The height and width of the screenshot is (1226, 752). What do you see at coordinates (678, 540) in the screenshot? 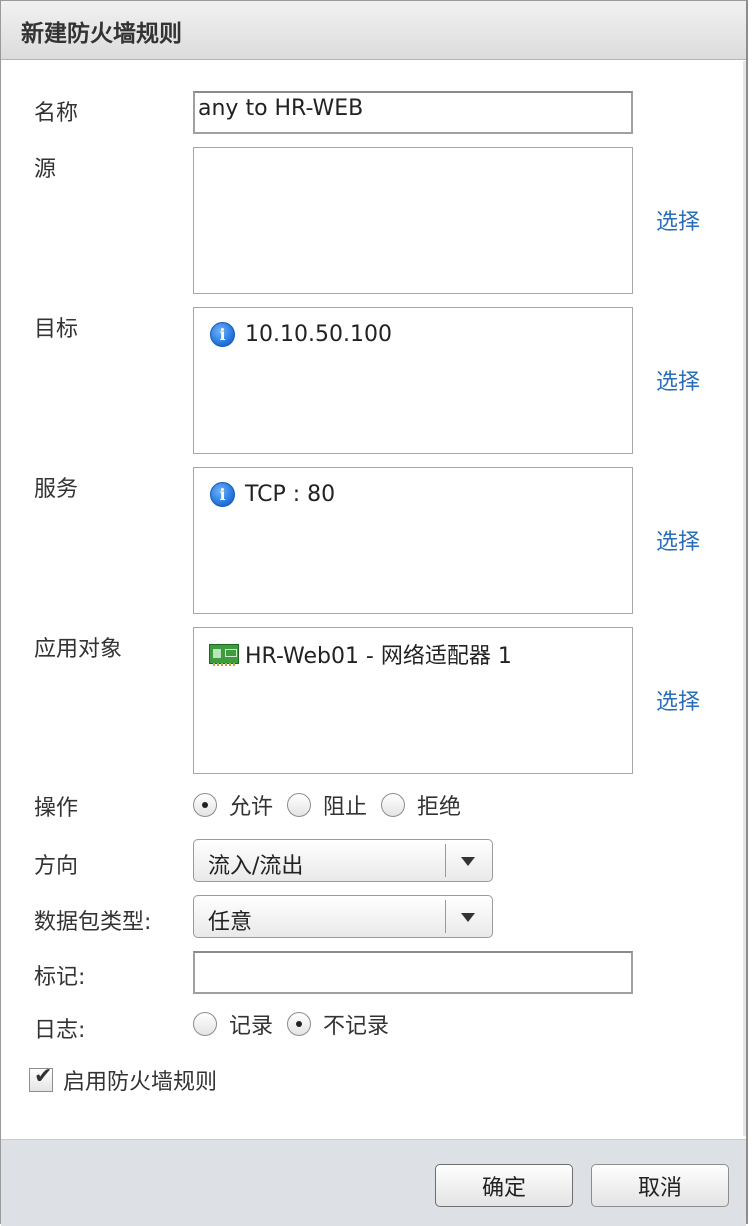
I see `service-select-link: 选择` at bounding box center [678, 540].